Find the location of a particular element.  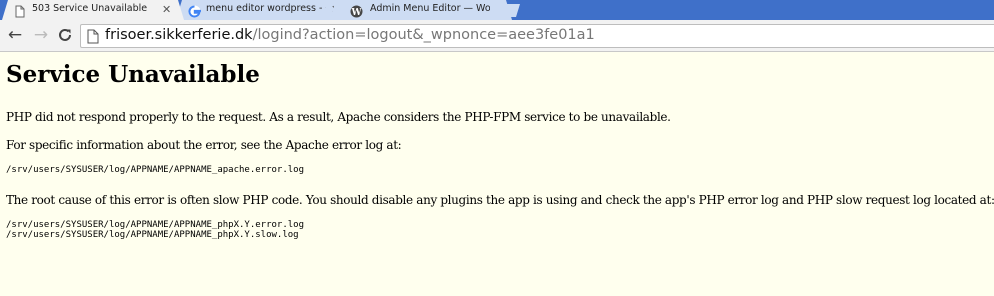

back-arrow-icon: ← is located at coordinates (15, 35).